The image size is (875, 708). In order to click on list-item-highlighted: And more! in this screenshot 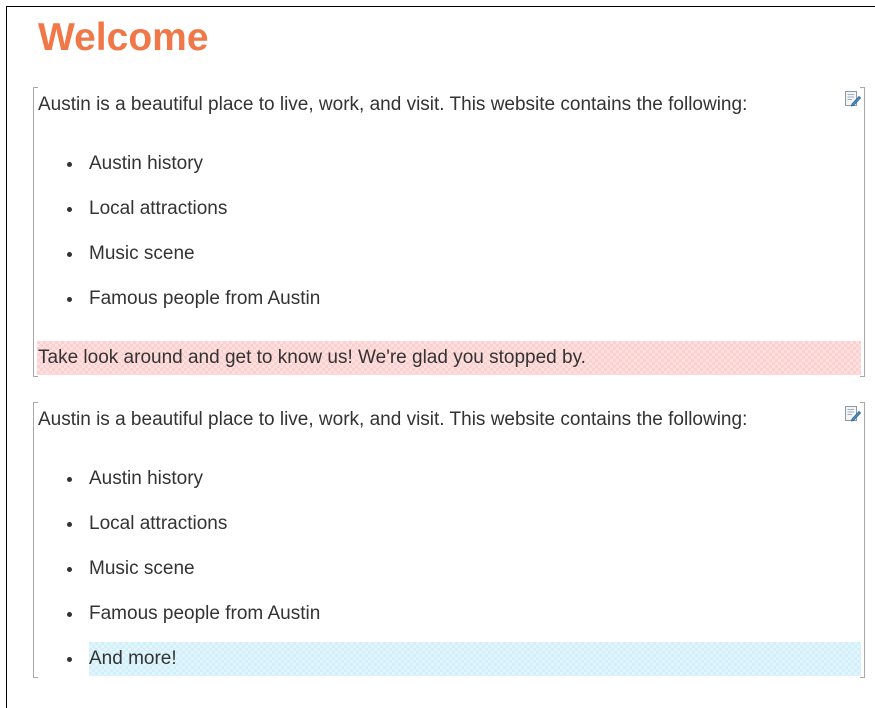, I will do `click(449, 666)`.